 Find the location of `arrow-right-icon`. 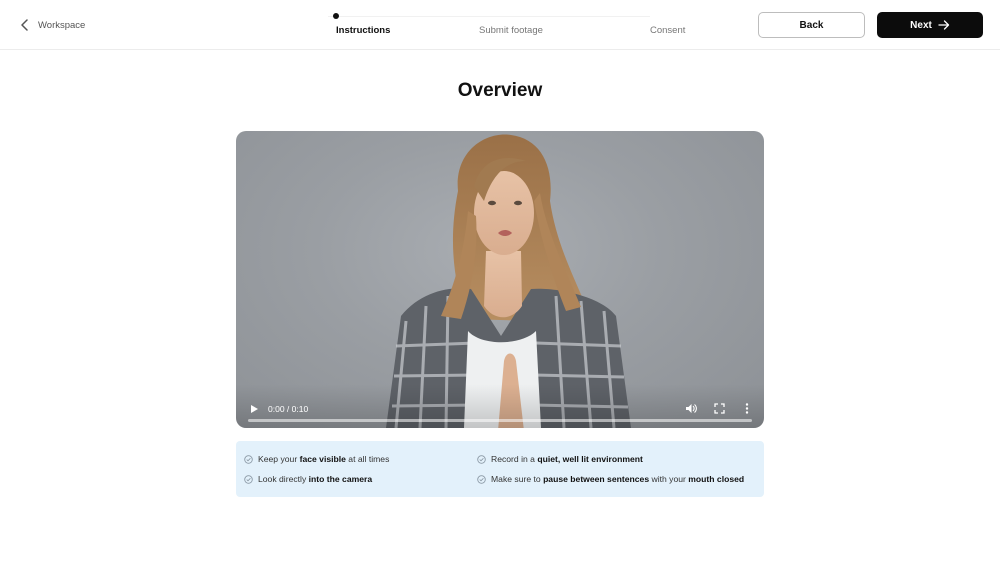

arrow-right-icon is located at coordinates (943, 25).